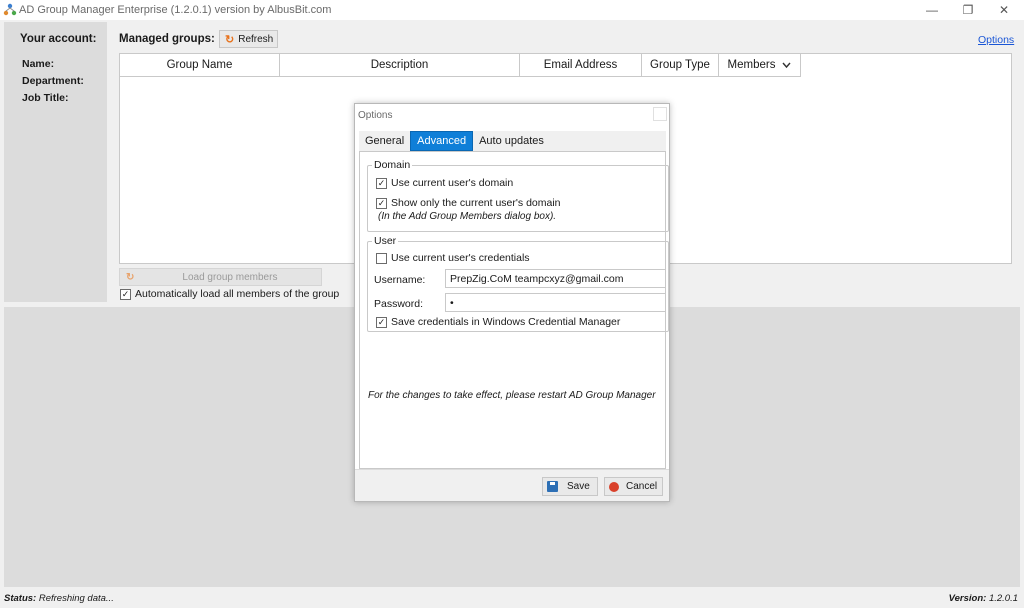  Describe the element at coordinates (581, 65) in the screenshot. I see `column-email-address: Email Address` at that location.